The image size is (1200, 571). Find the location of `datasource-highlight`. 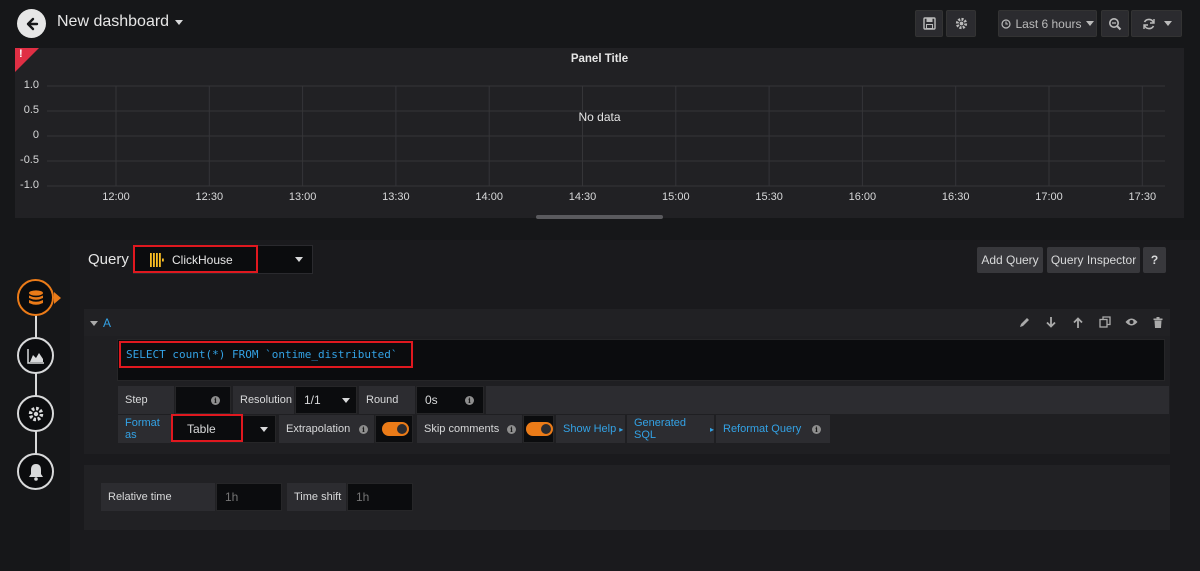

datasource-highlight is located at coordinates (195, 259).